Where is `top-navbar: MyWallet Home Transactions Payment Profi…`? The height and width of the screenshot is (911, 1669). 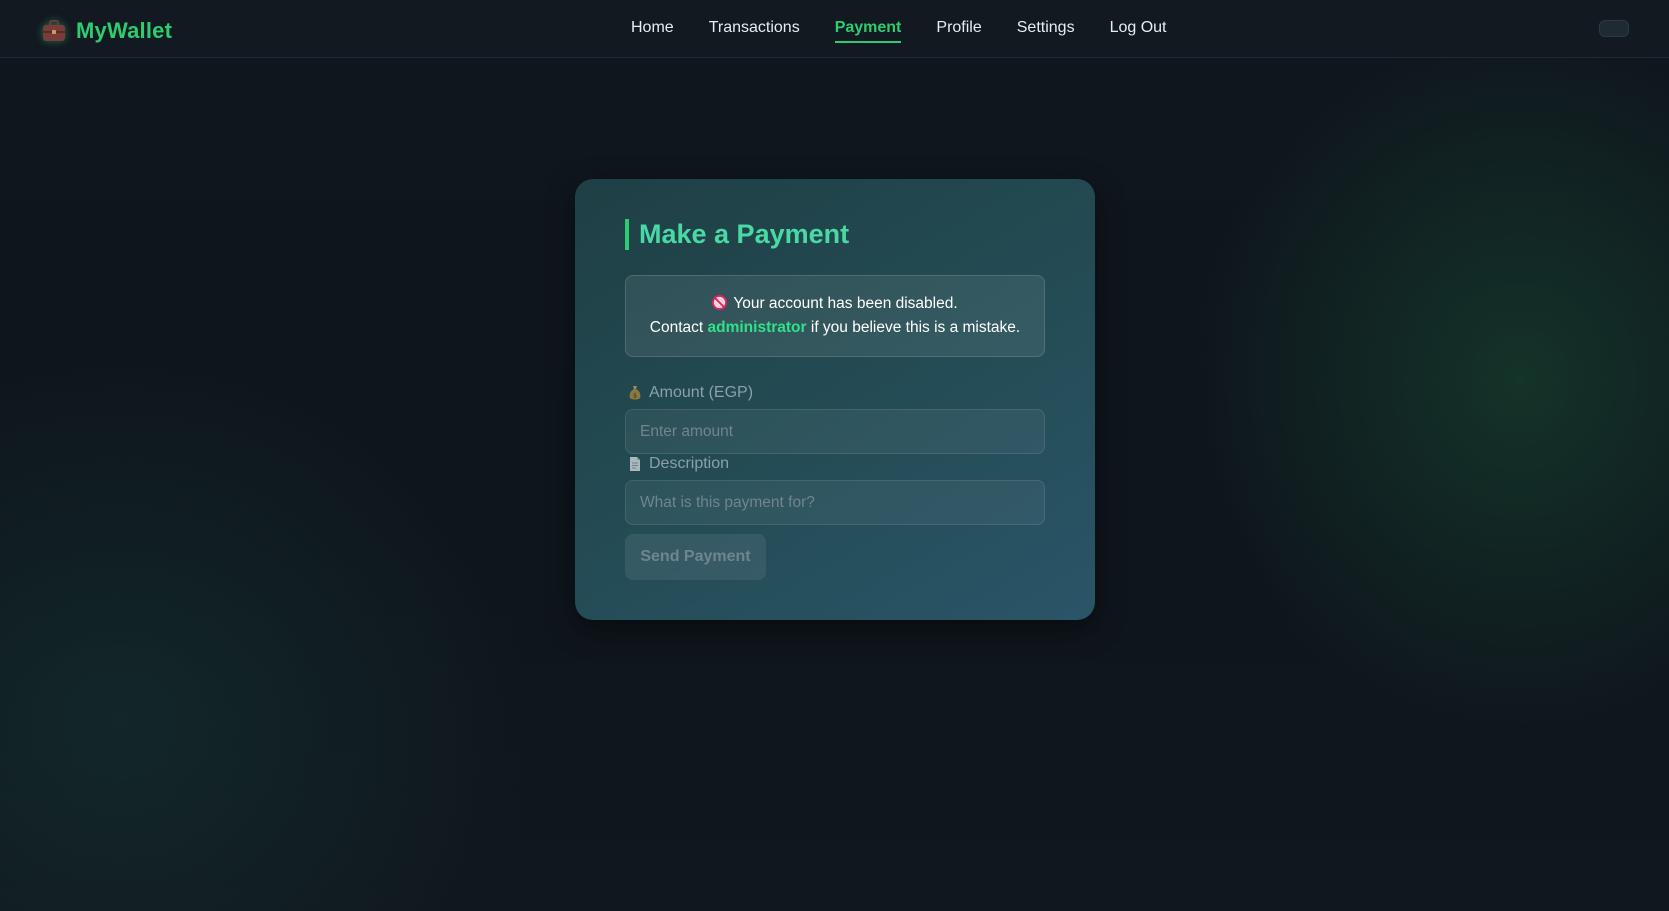
top-navbar: MyWallet Home Transactions Payment Profi… is located at coordinates (834, 29).